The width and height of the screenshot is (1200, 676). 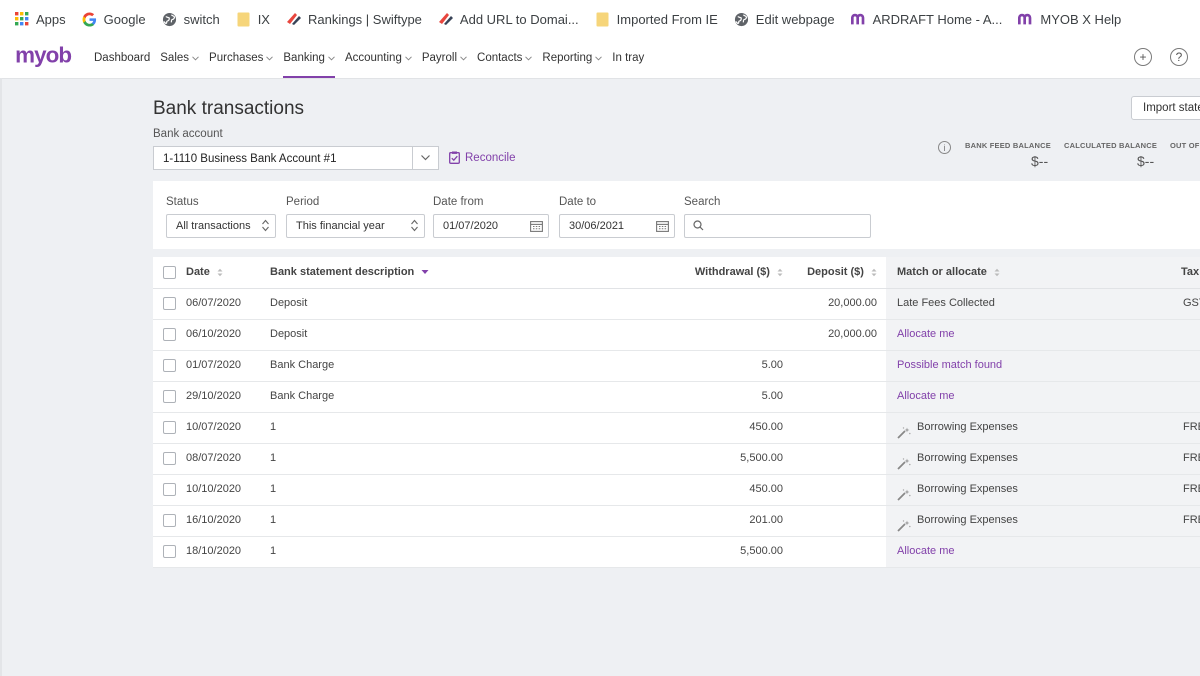 I want to click on withdrawal-cell: 201.00, so click(x=766, y=520).